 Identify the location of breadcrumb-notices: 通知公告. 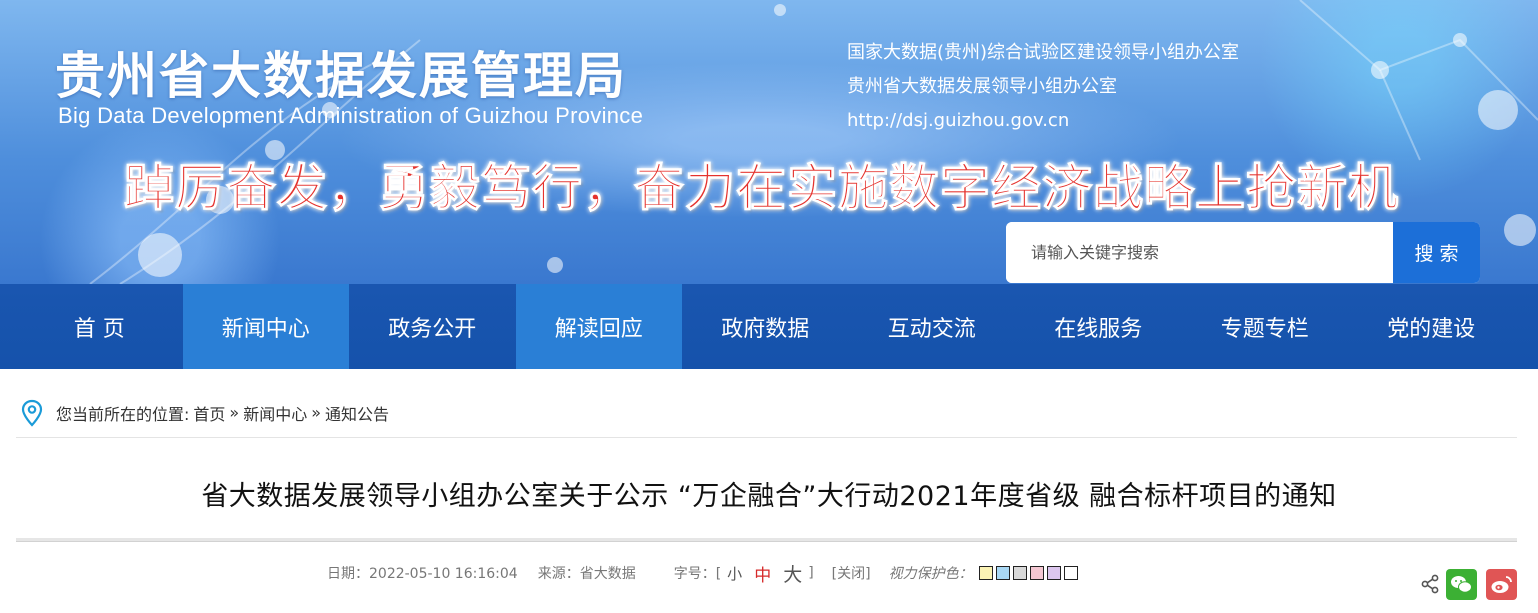
(357, 413).